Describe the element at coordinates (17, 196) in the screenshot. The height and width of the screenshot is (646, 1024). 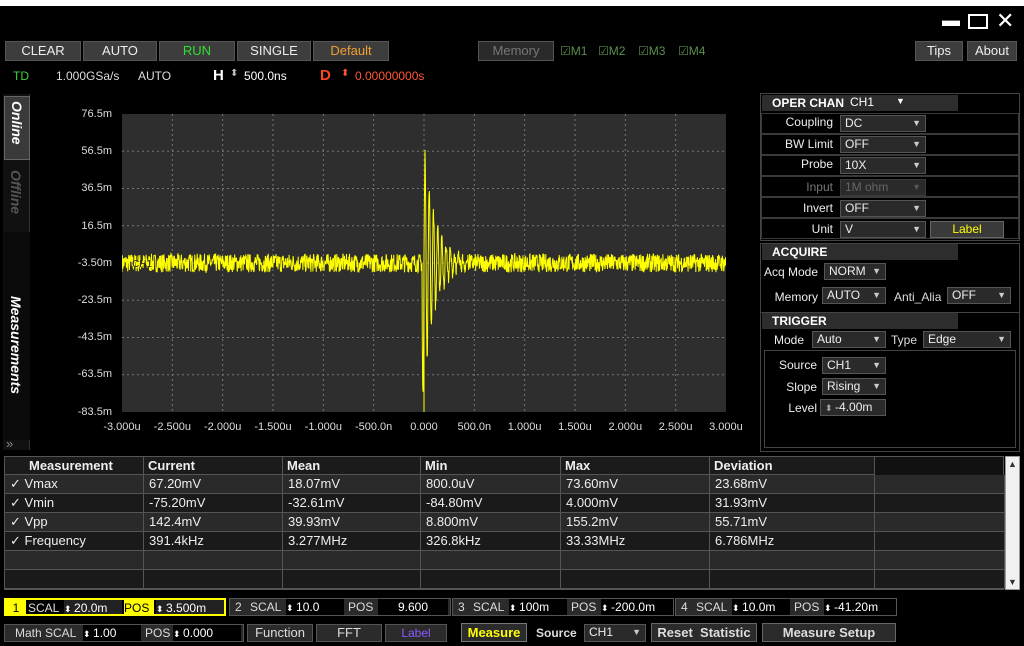
I see `tab-offline: Offline` at that location.